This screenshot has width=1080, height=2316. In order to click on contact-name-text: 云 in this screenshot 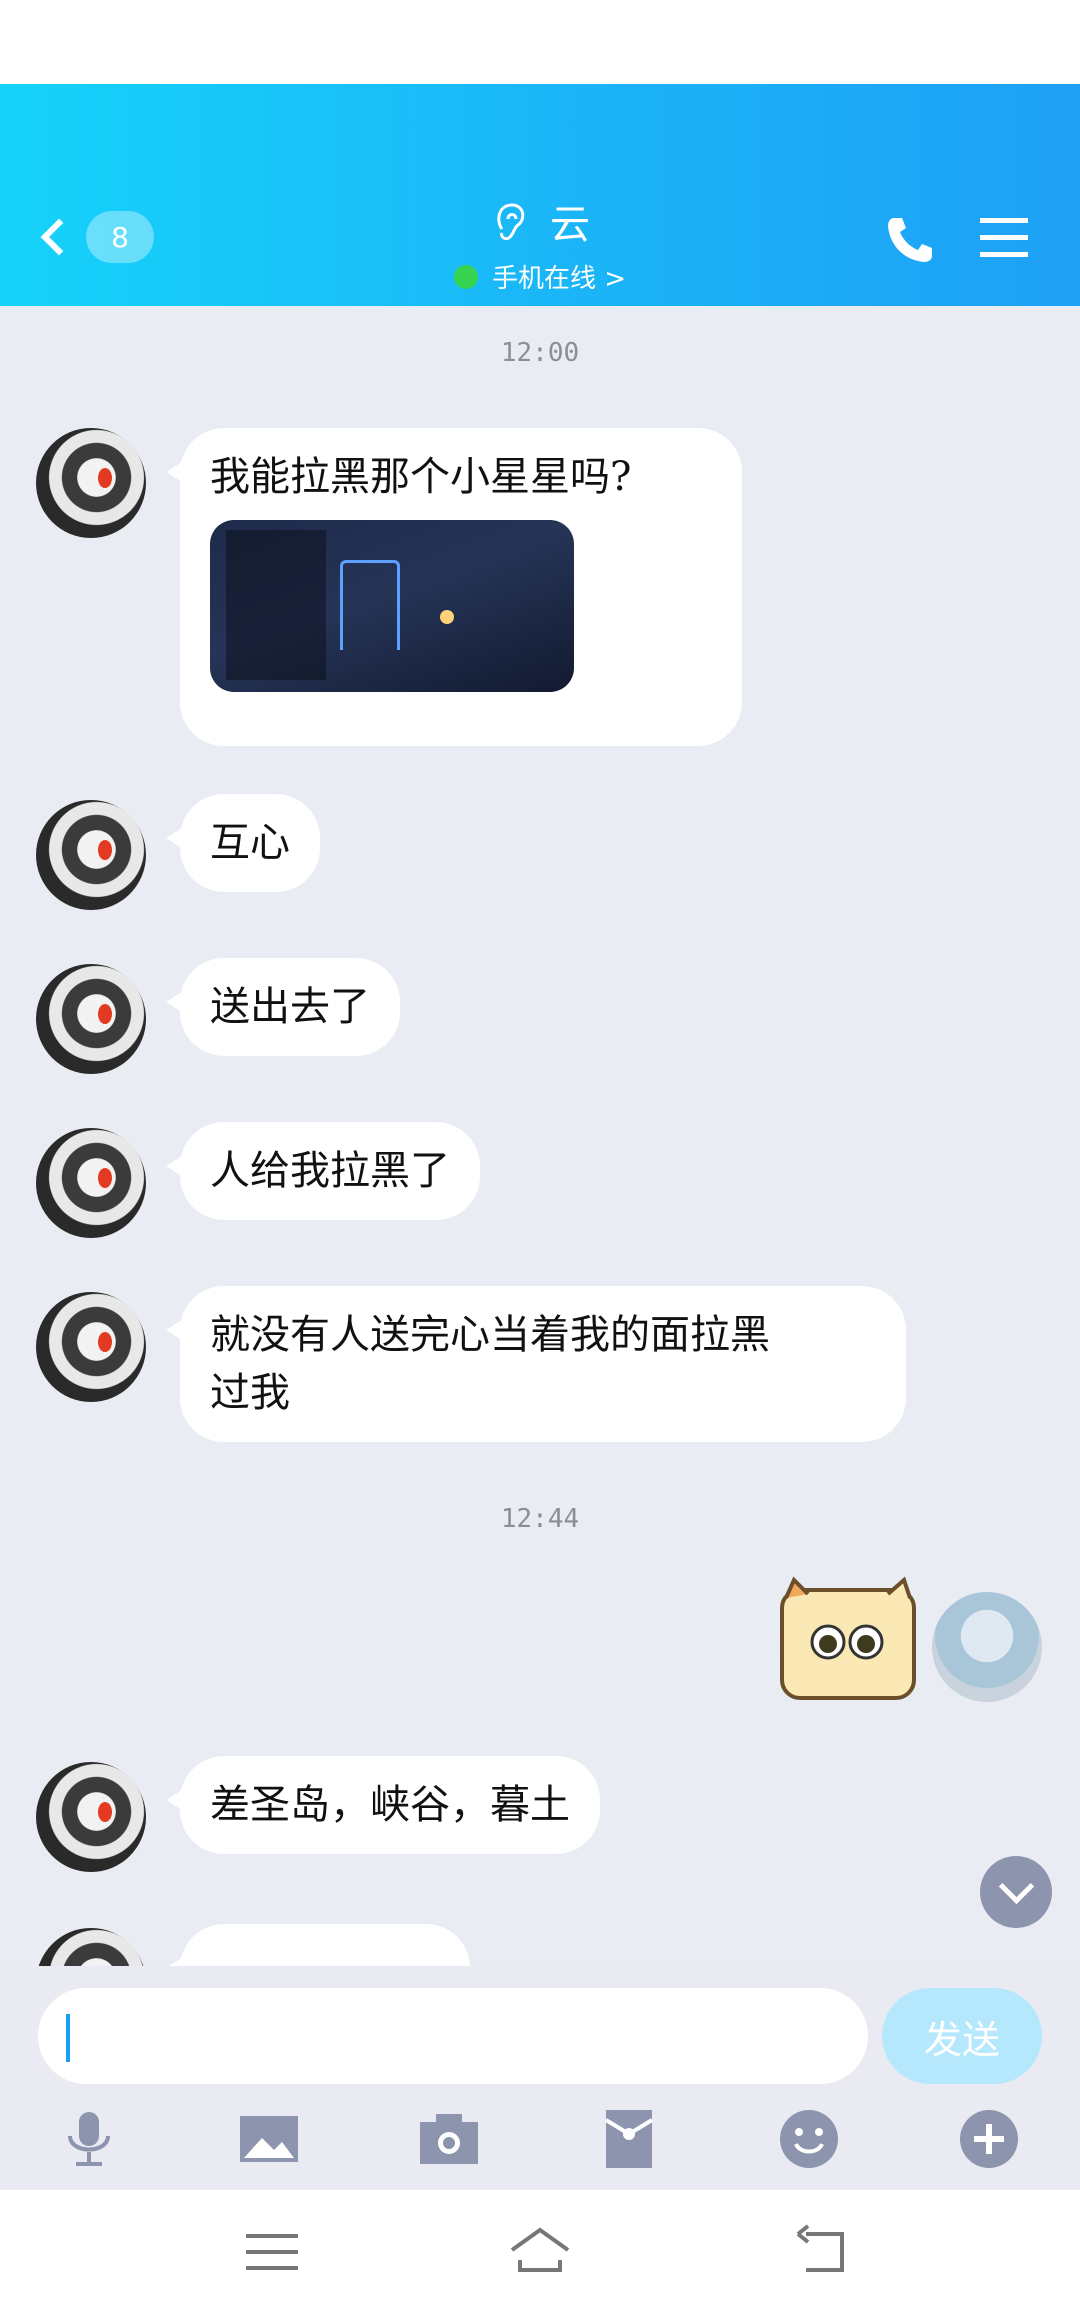, I will do `click(570, 225)`.